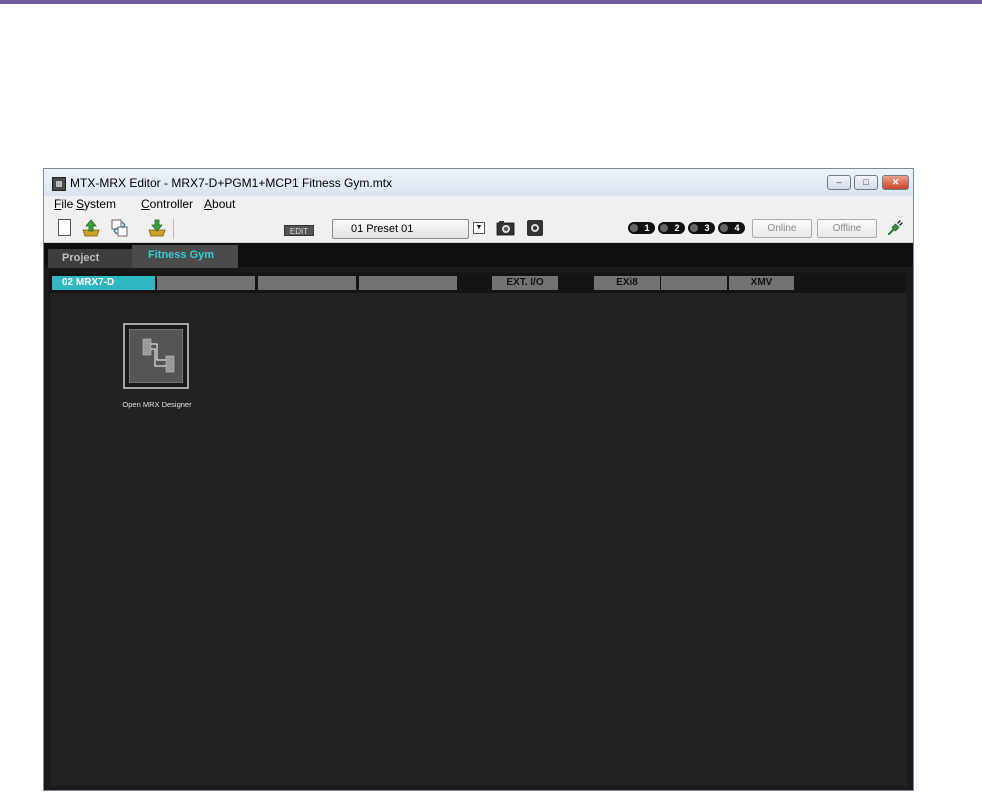  Describe the element at coordinates (120, 228) in the screenshot. I see `sync-icon` at that location.